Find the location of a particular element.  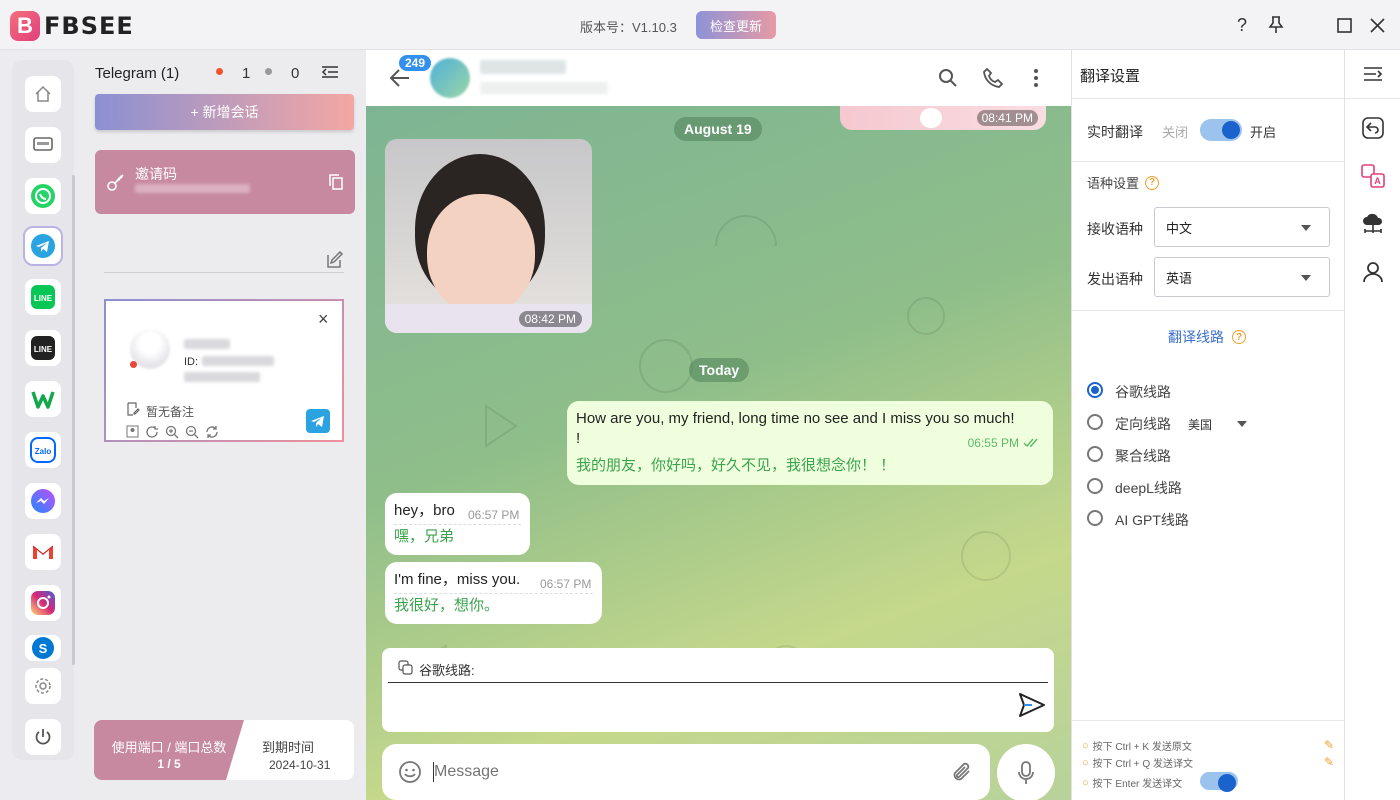

title-bar: B FBSEE 版本号：V1.10.3 检查更新 ? is located at coordinates (700, 25).